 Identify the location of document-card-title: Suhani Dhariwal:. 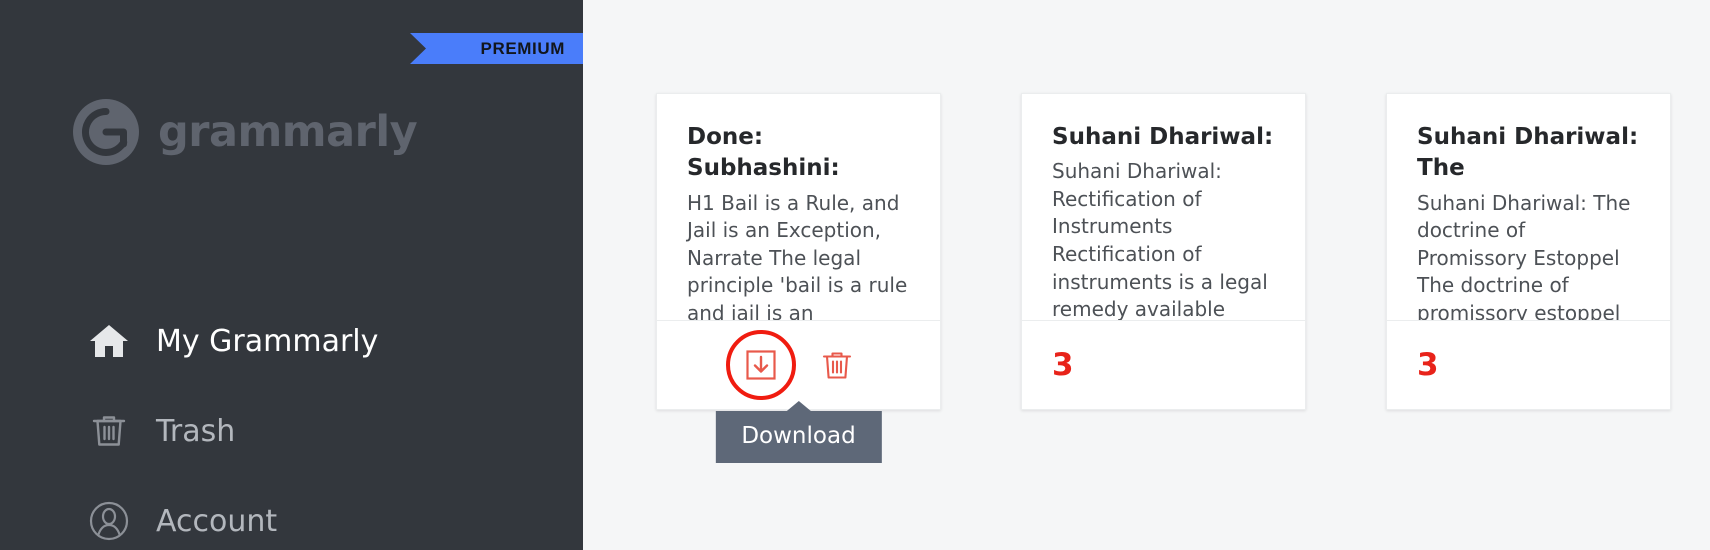
(1163, 137).